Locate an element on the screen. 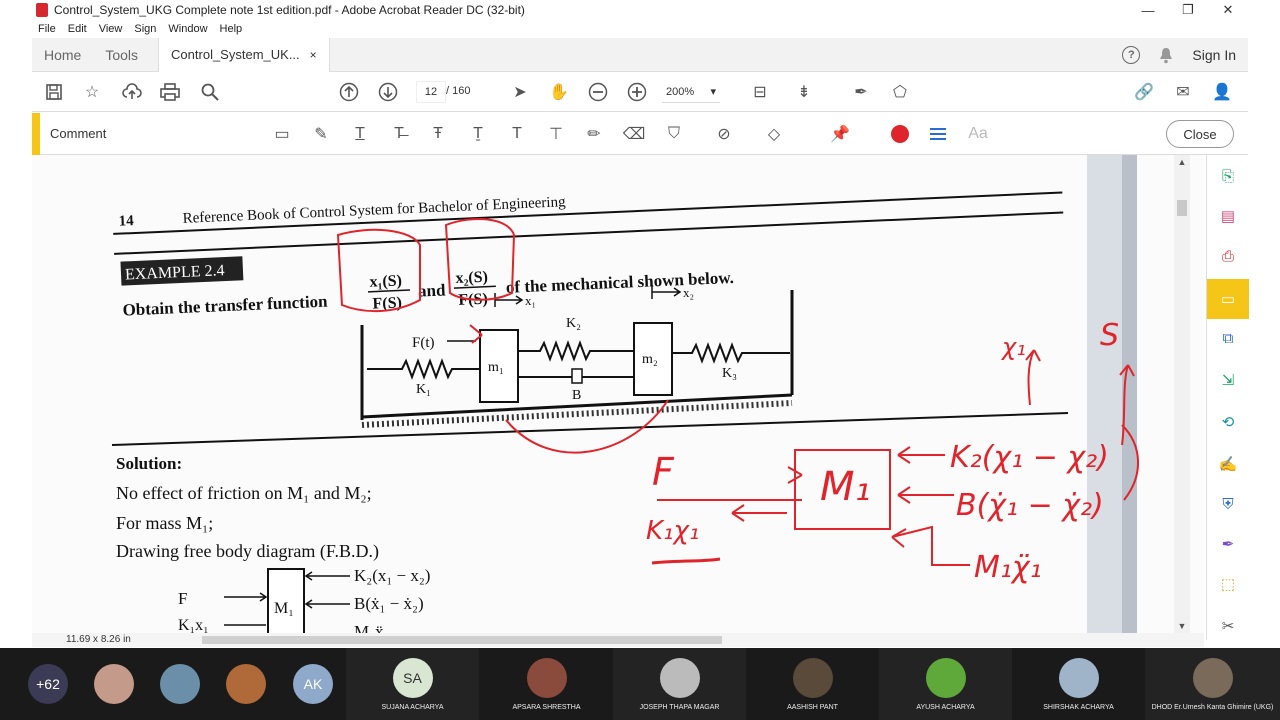  add-user-icon: 👤 is located at coordinates (1222, 92).